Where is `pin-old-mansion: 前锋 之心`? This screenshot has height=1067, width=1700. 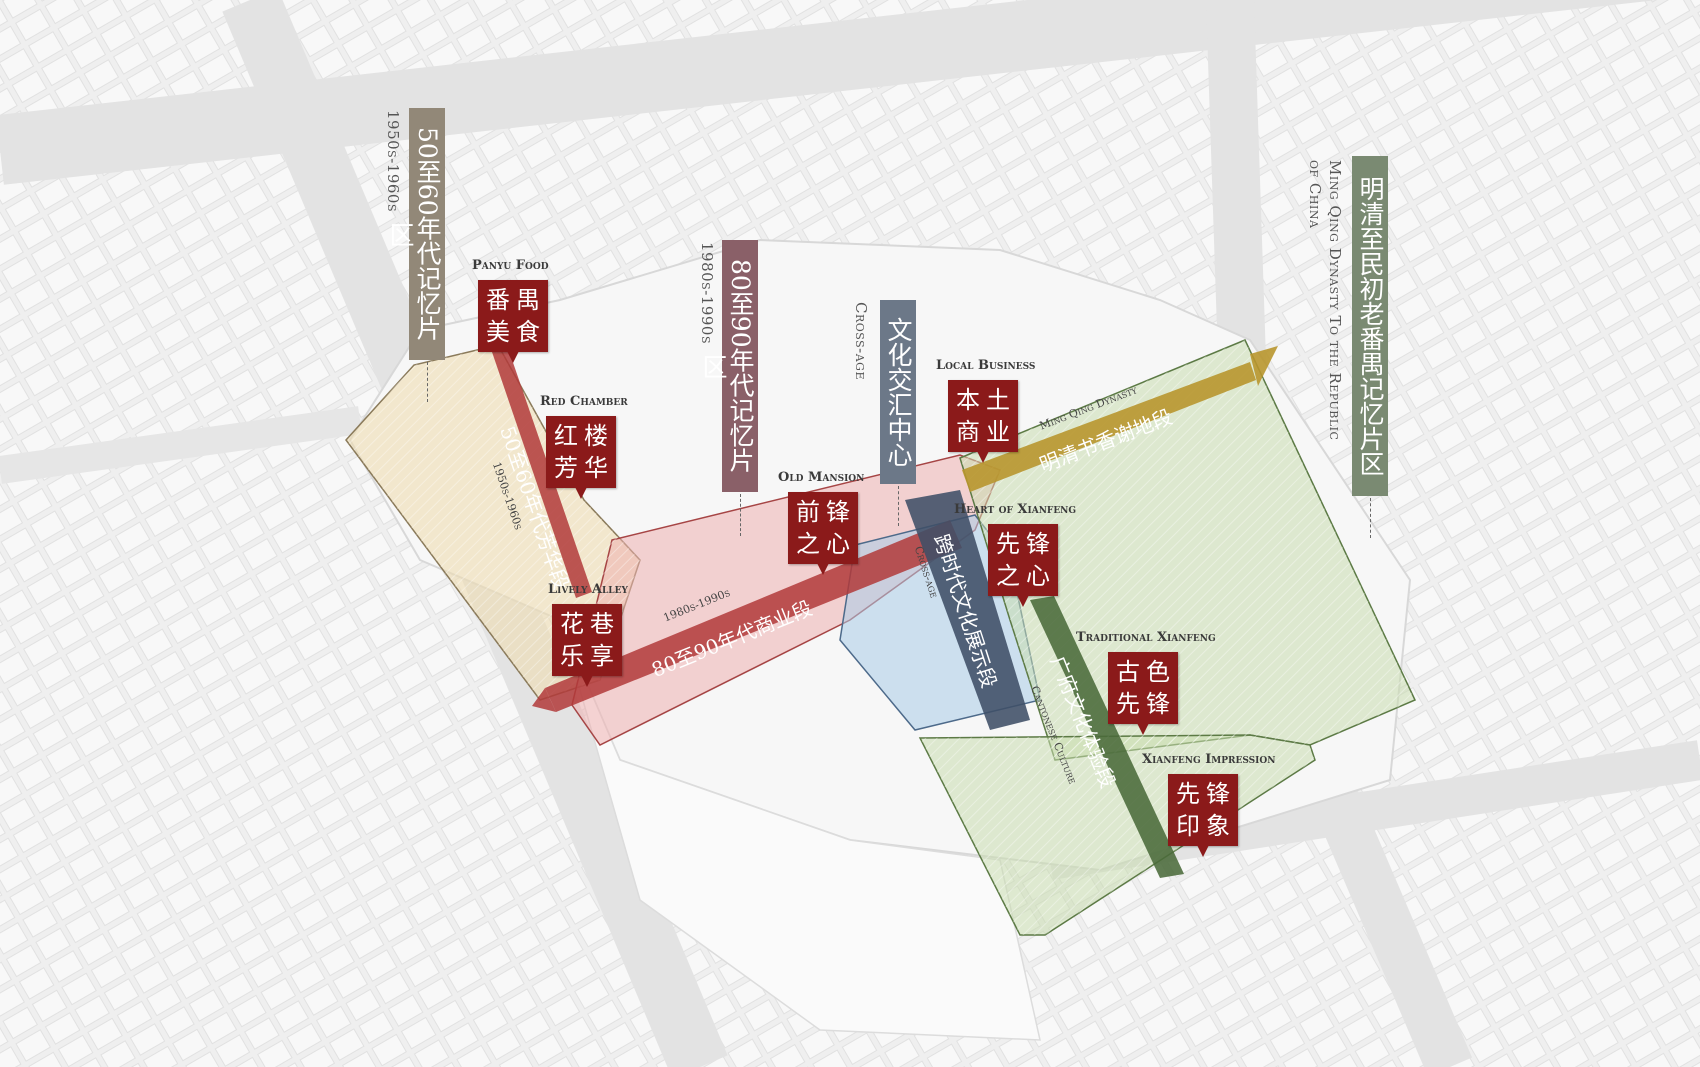 pin-old-mansion: 前锋 之心 is located at coordinates (823, 533).